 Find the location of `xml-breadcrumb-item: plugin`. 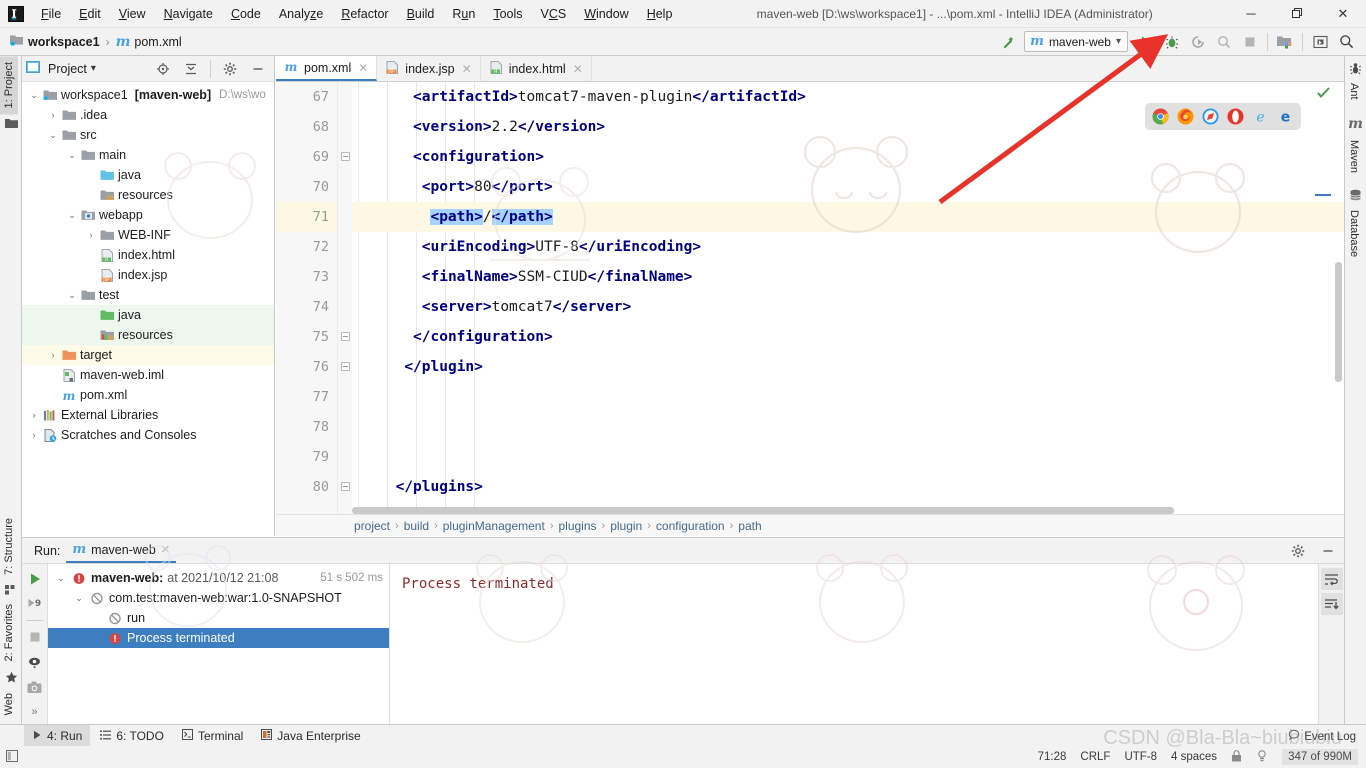

xml-breadcrumb-item: plugin is located at coordinates (626, 526).